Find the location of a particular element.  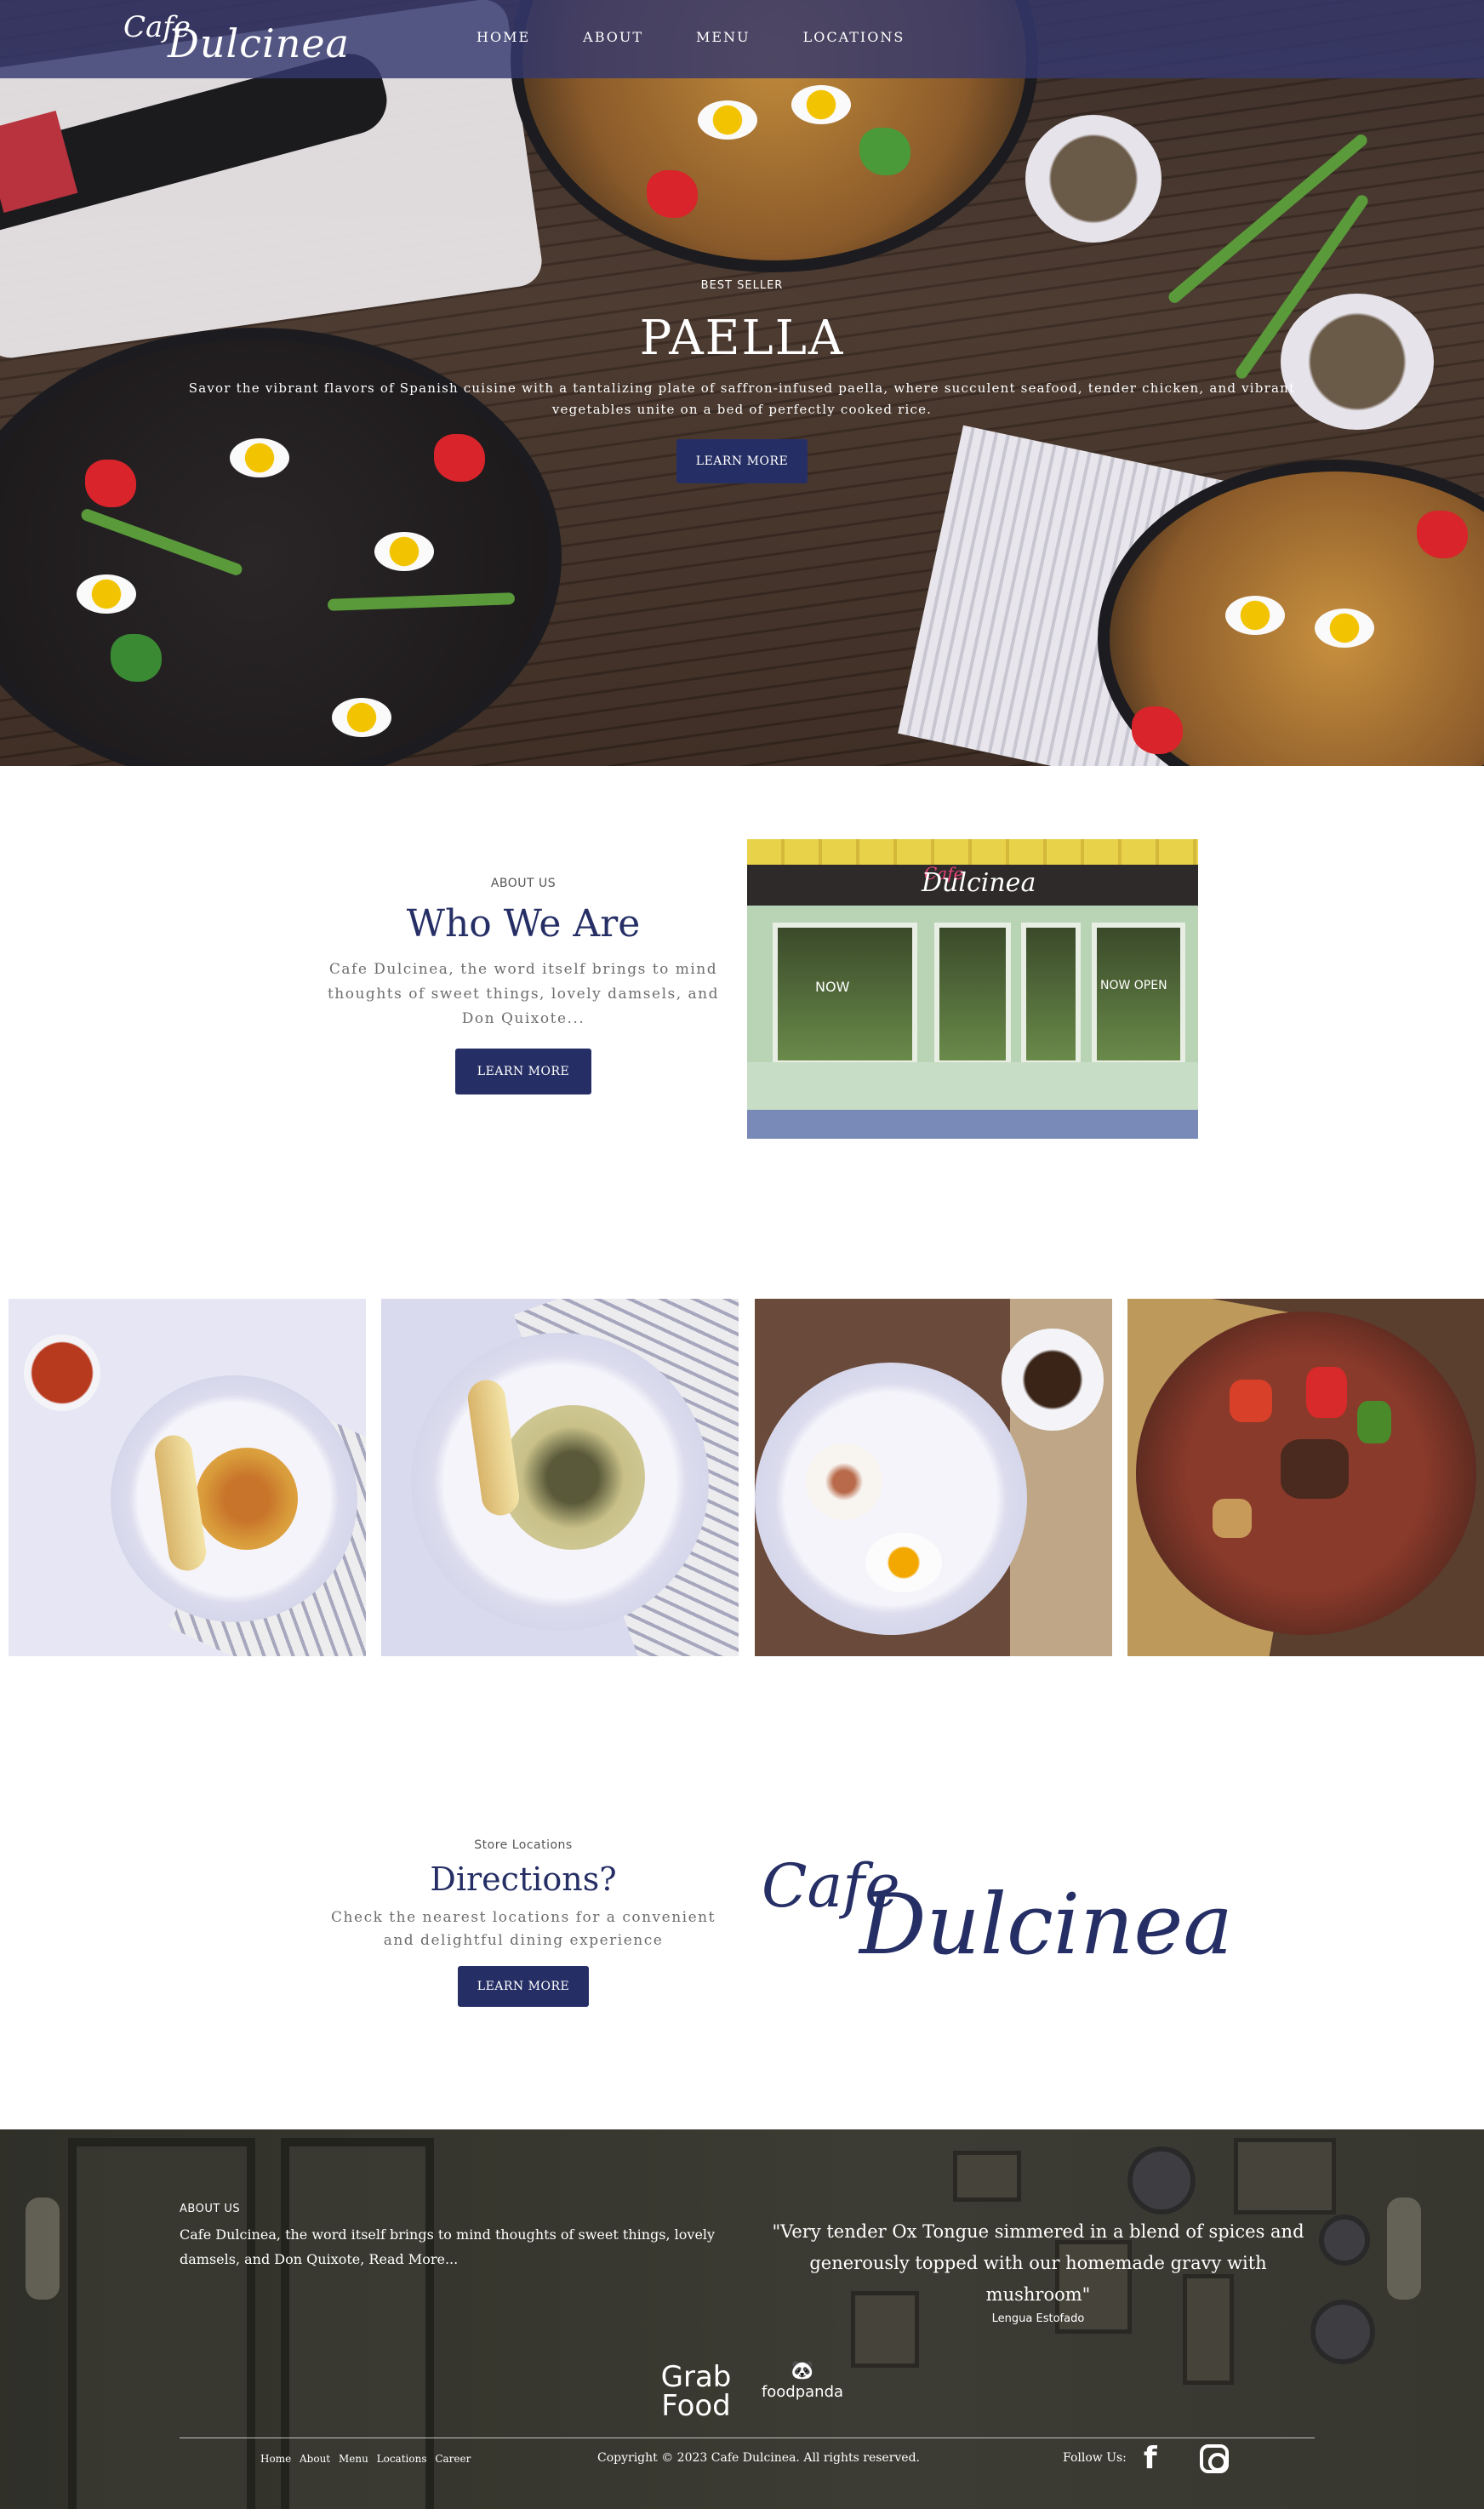

storefront-window is located at coordinates (1138, 995).